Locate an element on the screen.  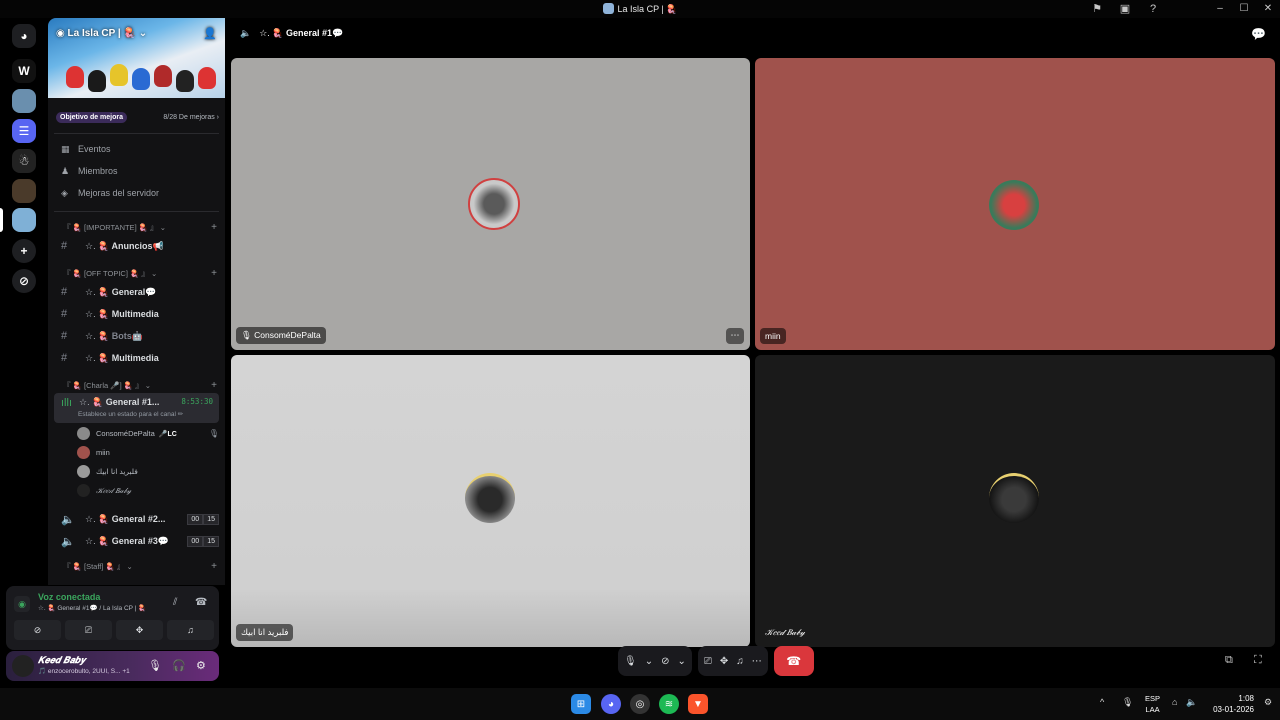
noise-suppression-icon: ⫽ is located at coordinates (175, 602).